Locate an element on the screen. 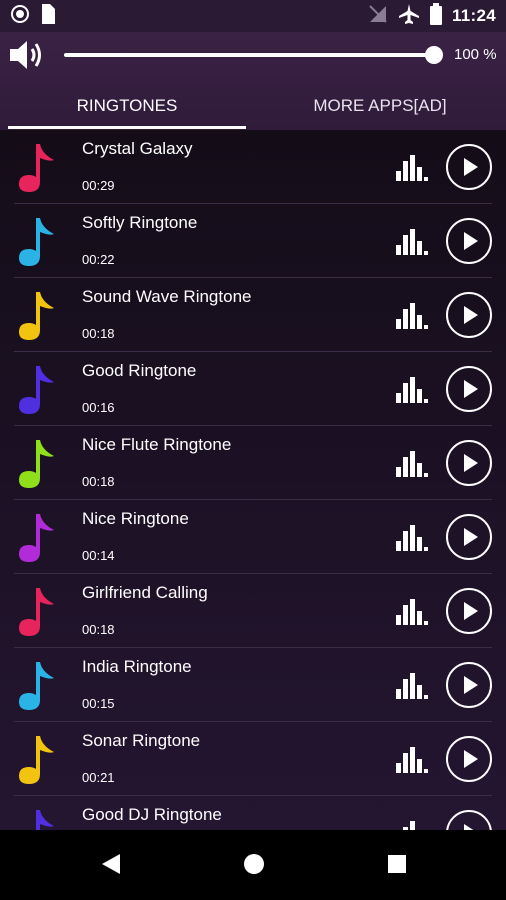 This screenshot has height=900, width=506. volume-slider-thumb is located at coordinates (434, 55).